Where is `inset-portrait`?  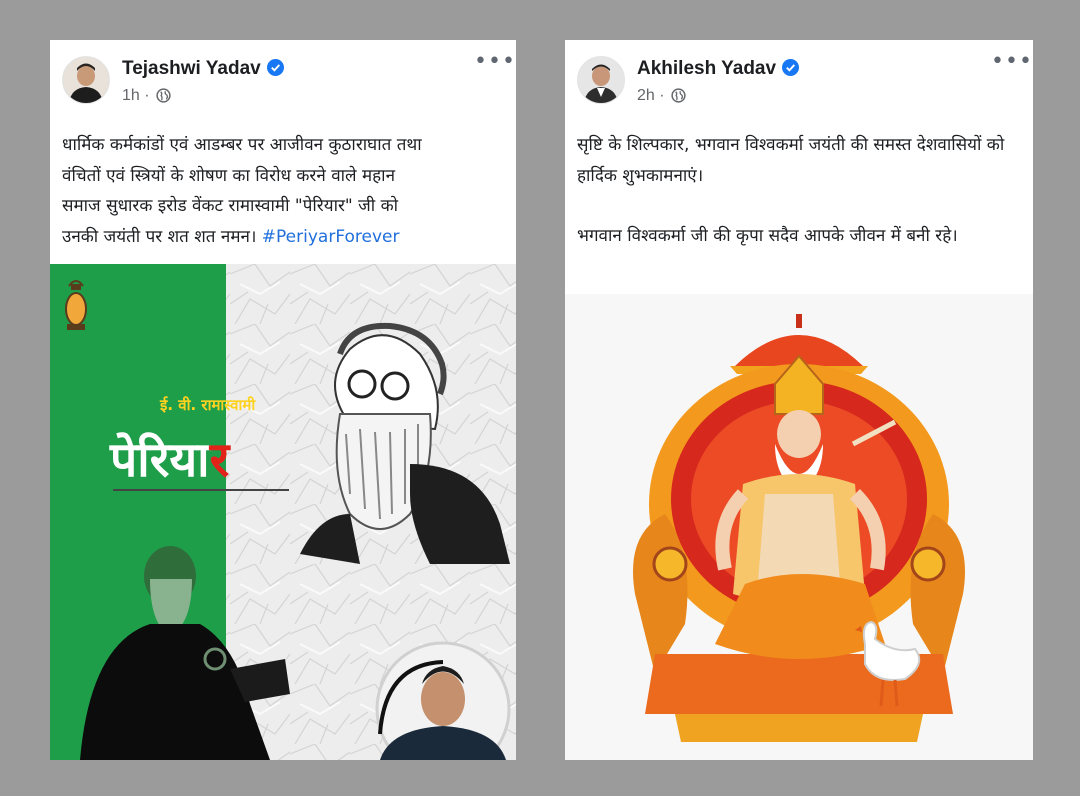 inset-portrait is located at coordinates (443, 700).